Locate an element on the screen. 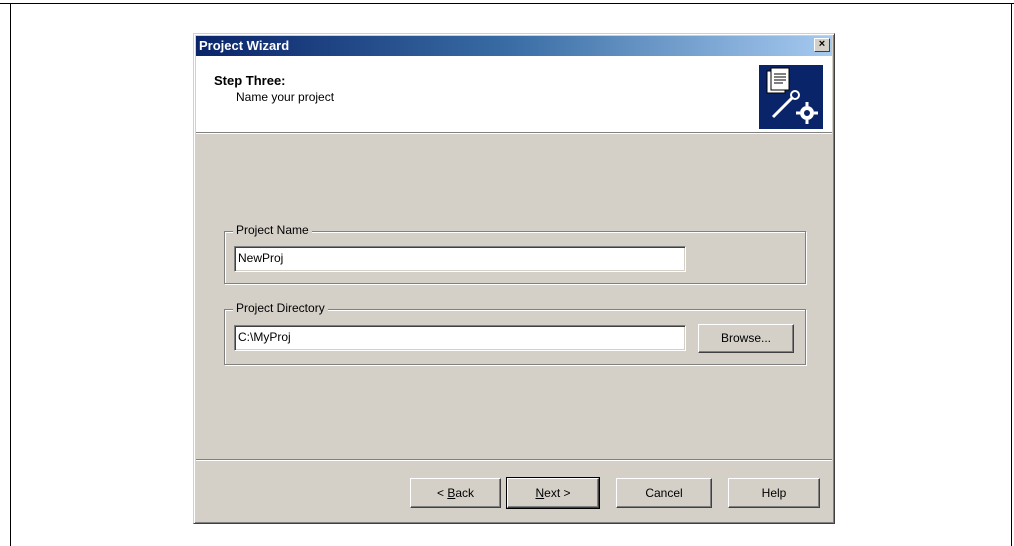 Image resolution: width=1014 pixels, height=546 pixels. cancel-button: Cancel is located at coordinates (664, 493).